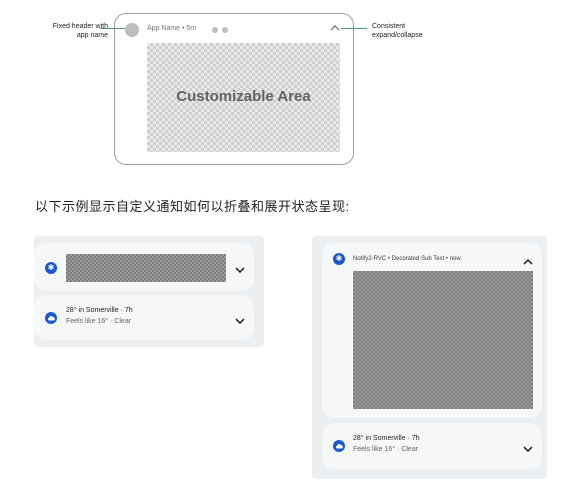 The image size is (579, 491). I want to click on callout-line-2: app name, so click(92, 35).